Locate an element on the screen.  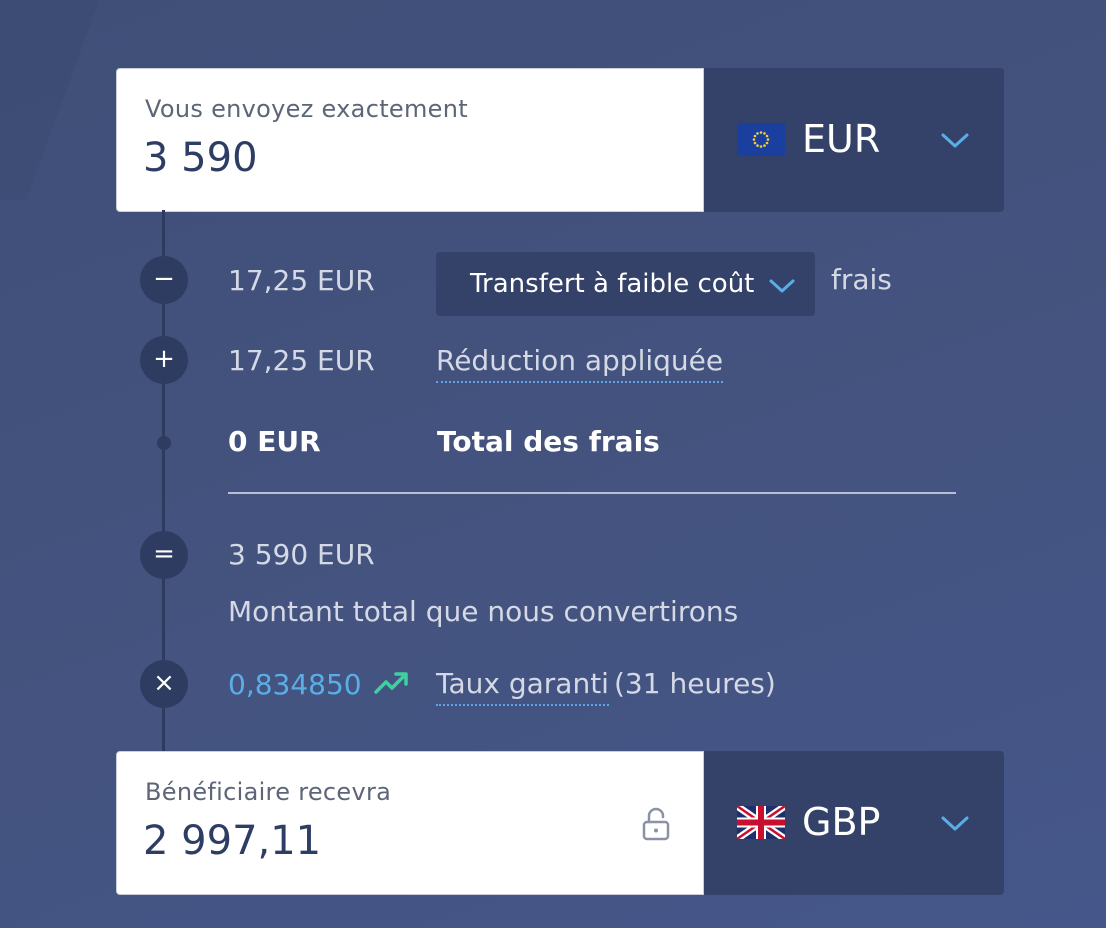
total-fees-label: Total des frais is located at coordinates (548, 441).